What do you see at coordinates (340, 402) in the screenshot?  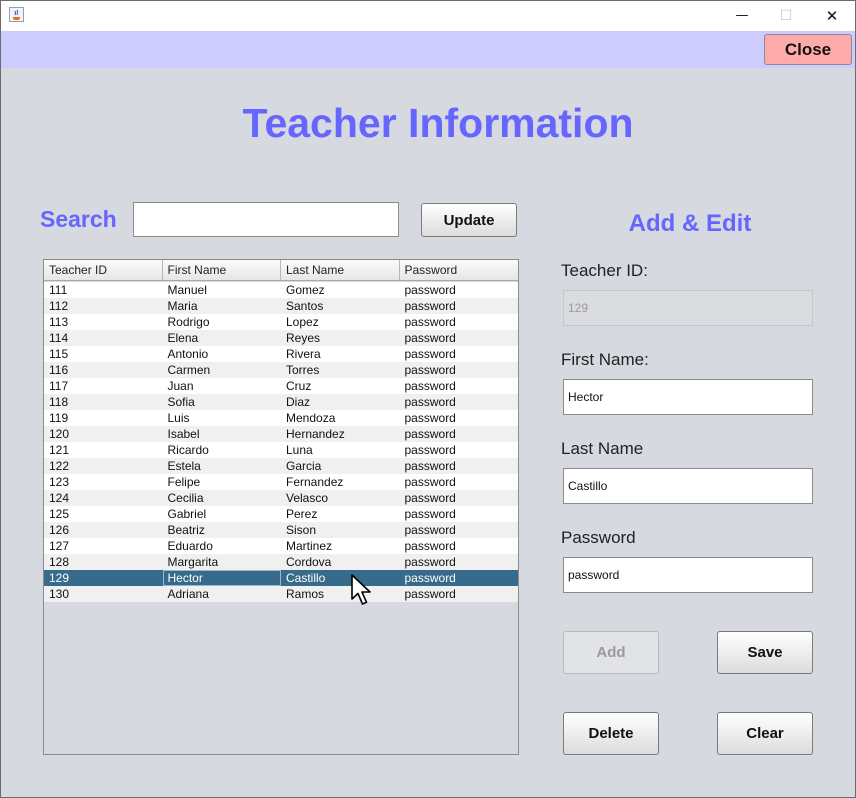 I see `last-name-cell: Diaz` at bounding box center [340, 402].